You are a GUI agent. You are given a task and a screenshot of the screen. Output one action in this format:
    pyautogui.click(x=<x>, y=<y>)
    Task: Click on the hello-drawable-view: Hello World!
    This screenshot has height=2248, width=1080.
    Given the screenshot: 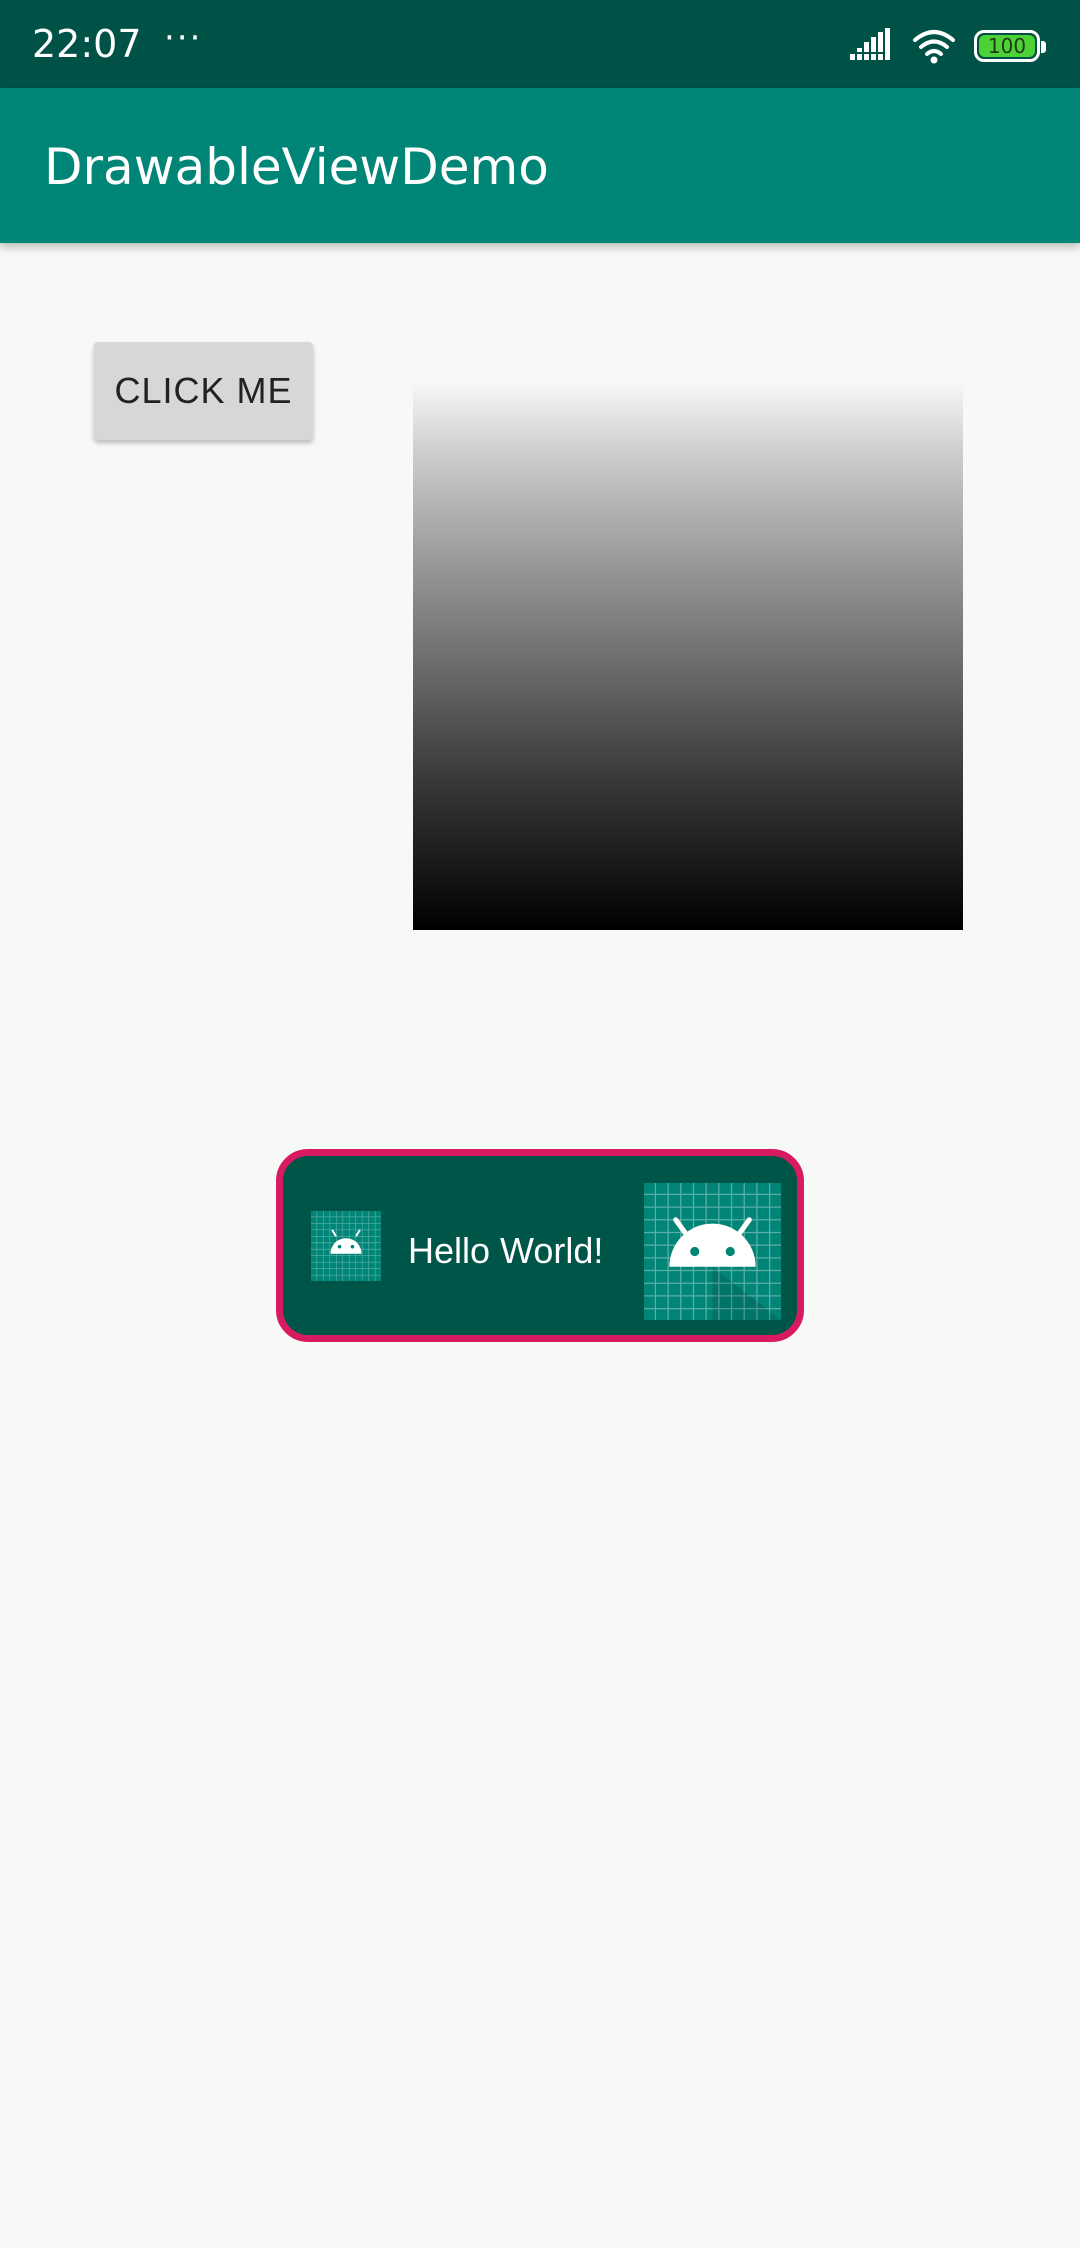 What is the action you would take?
    pyautogui.click(x=540, y=1245)
    